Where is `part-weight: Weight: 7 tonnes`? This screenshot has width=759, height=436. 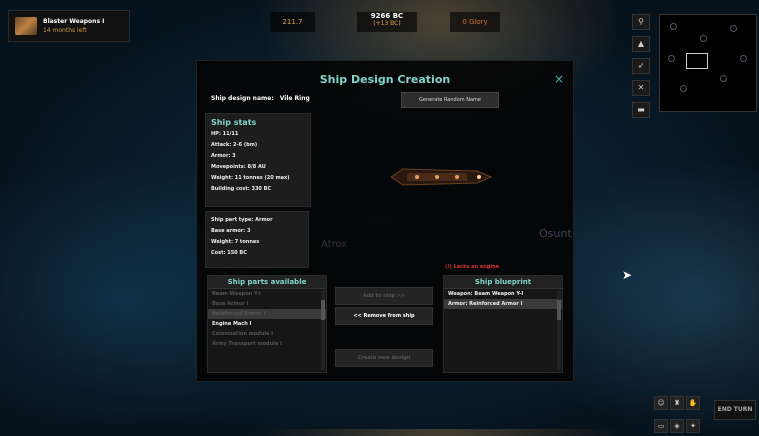
part-weight: Weight: 7 tonnes is located at coordinates (235, 242).